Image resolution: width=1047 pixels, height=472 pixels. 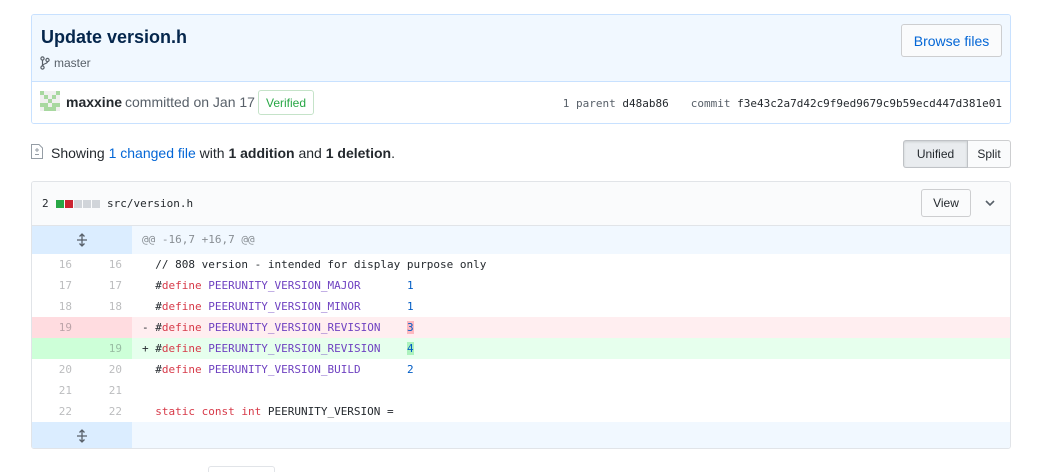 What do you see at coordinates (57, 264) in the screenshot?
I see `old-line-number: 16` at bounding box center [57, 264].